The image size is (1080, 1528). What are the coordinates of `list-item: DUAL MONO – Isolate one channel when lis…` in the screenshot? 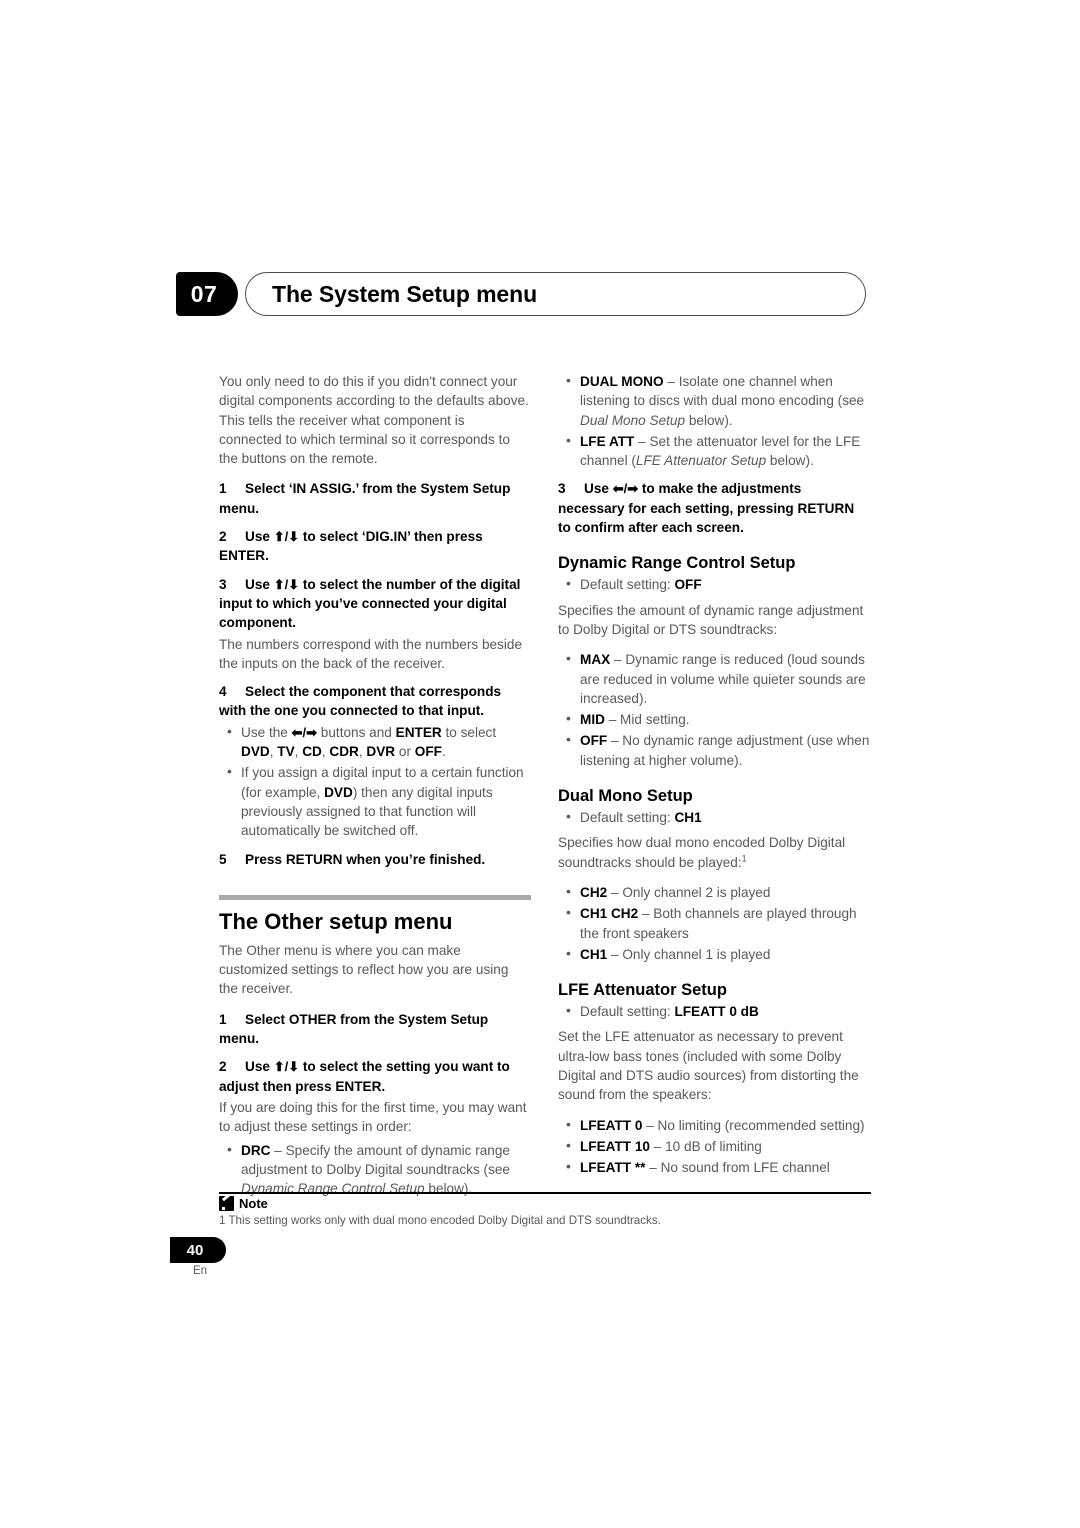 It's located at (714, 400).